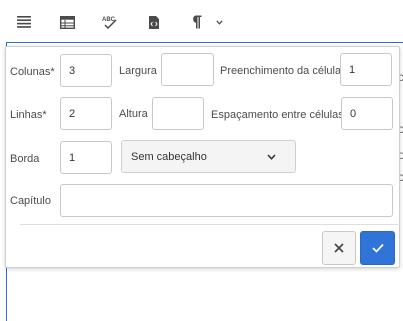 The height and width of the screenshot is (321, 403). I want to click on columns-input: 3, so click(86, 70).